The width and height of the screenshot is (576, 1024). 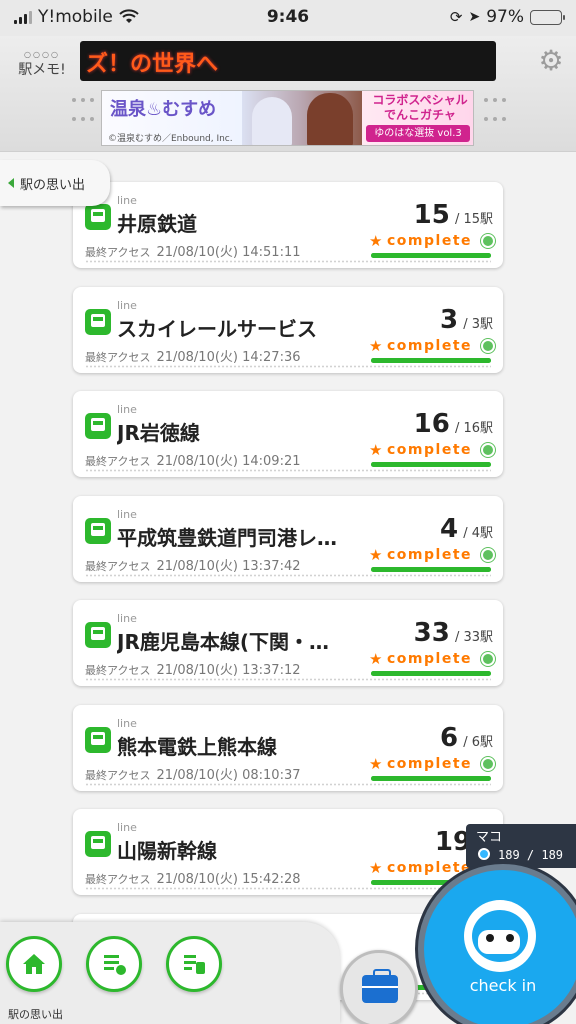 I want to click on last-access: 最終アクセス 21/08/10(火) 13:37:12, so click(x=193, y=668).